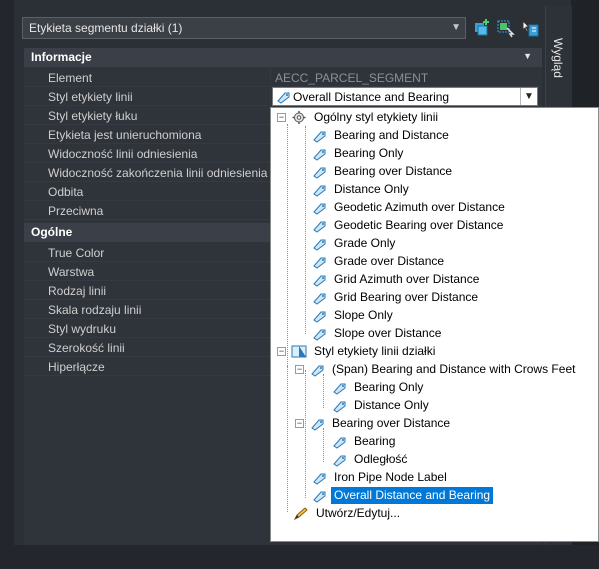  What do you see at coordinates (407, 279) in the screenshot?
I see `tree-item-label: Grid Azimuth over Distance` at bounding box center [407, 279].